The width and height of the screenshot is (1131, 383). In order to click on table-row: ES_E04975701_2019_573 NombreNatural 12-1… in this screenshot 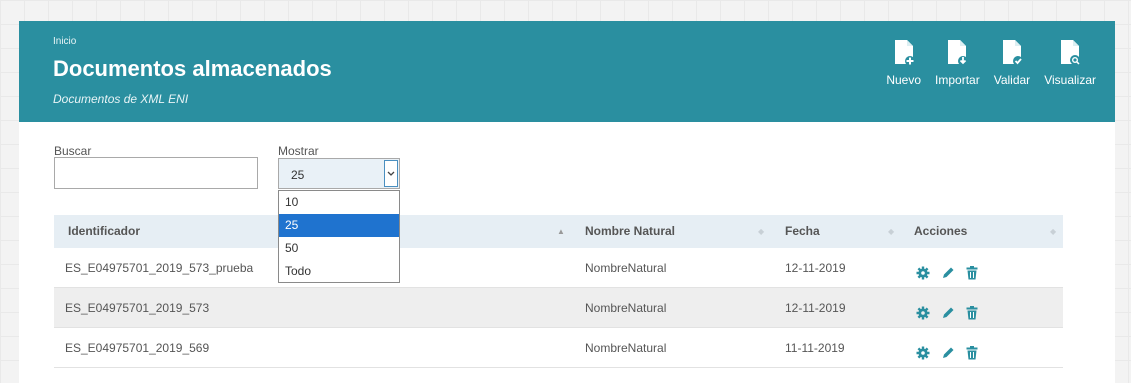, I will do `click(558, 308)`.